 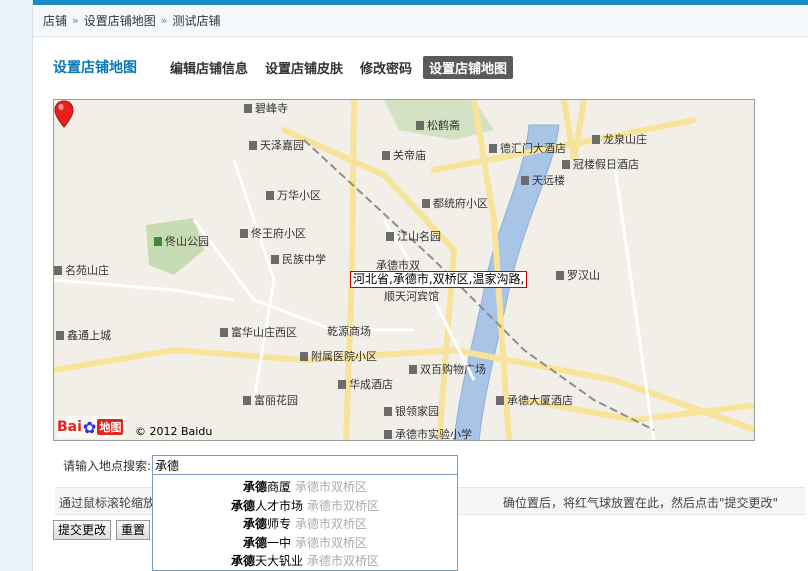 What do you see at coordinates (83, 335) in the screenshot?
I see `poi-xintong: 鑫通上城` at bounding box center [83, 335].